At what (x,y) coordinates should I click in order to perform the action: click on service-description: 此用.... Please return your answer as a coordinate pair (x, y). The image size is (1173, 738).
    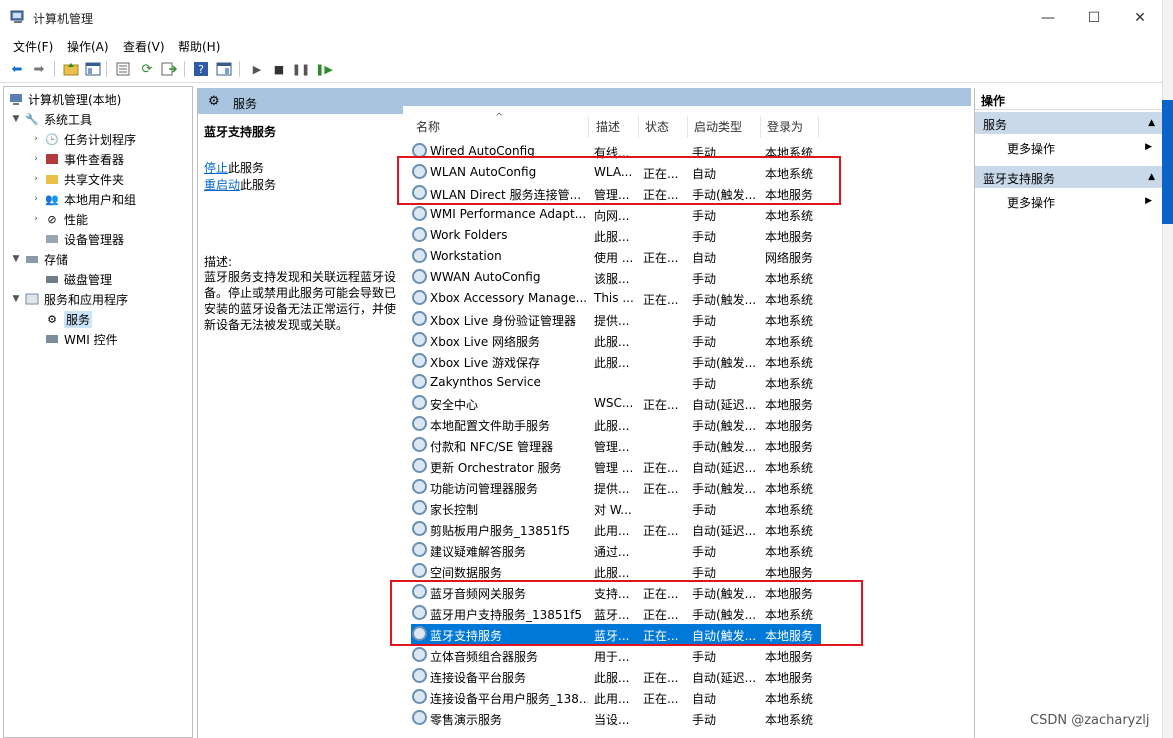
    Looking at the image, I should click on (612, 699).